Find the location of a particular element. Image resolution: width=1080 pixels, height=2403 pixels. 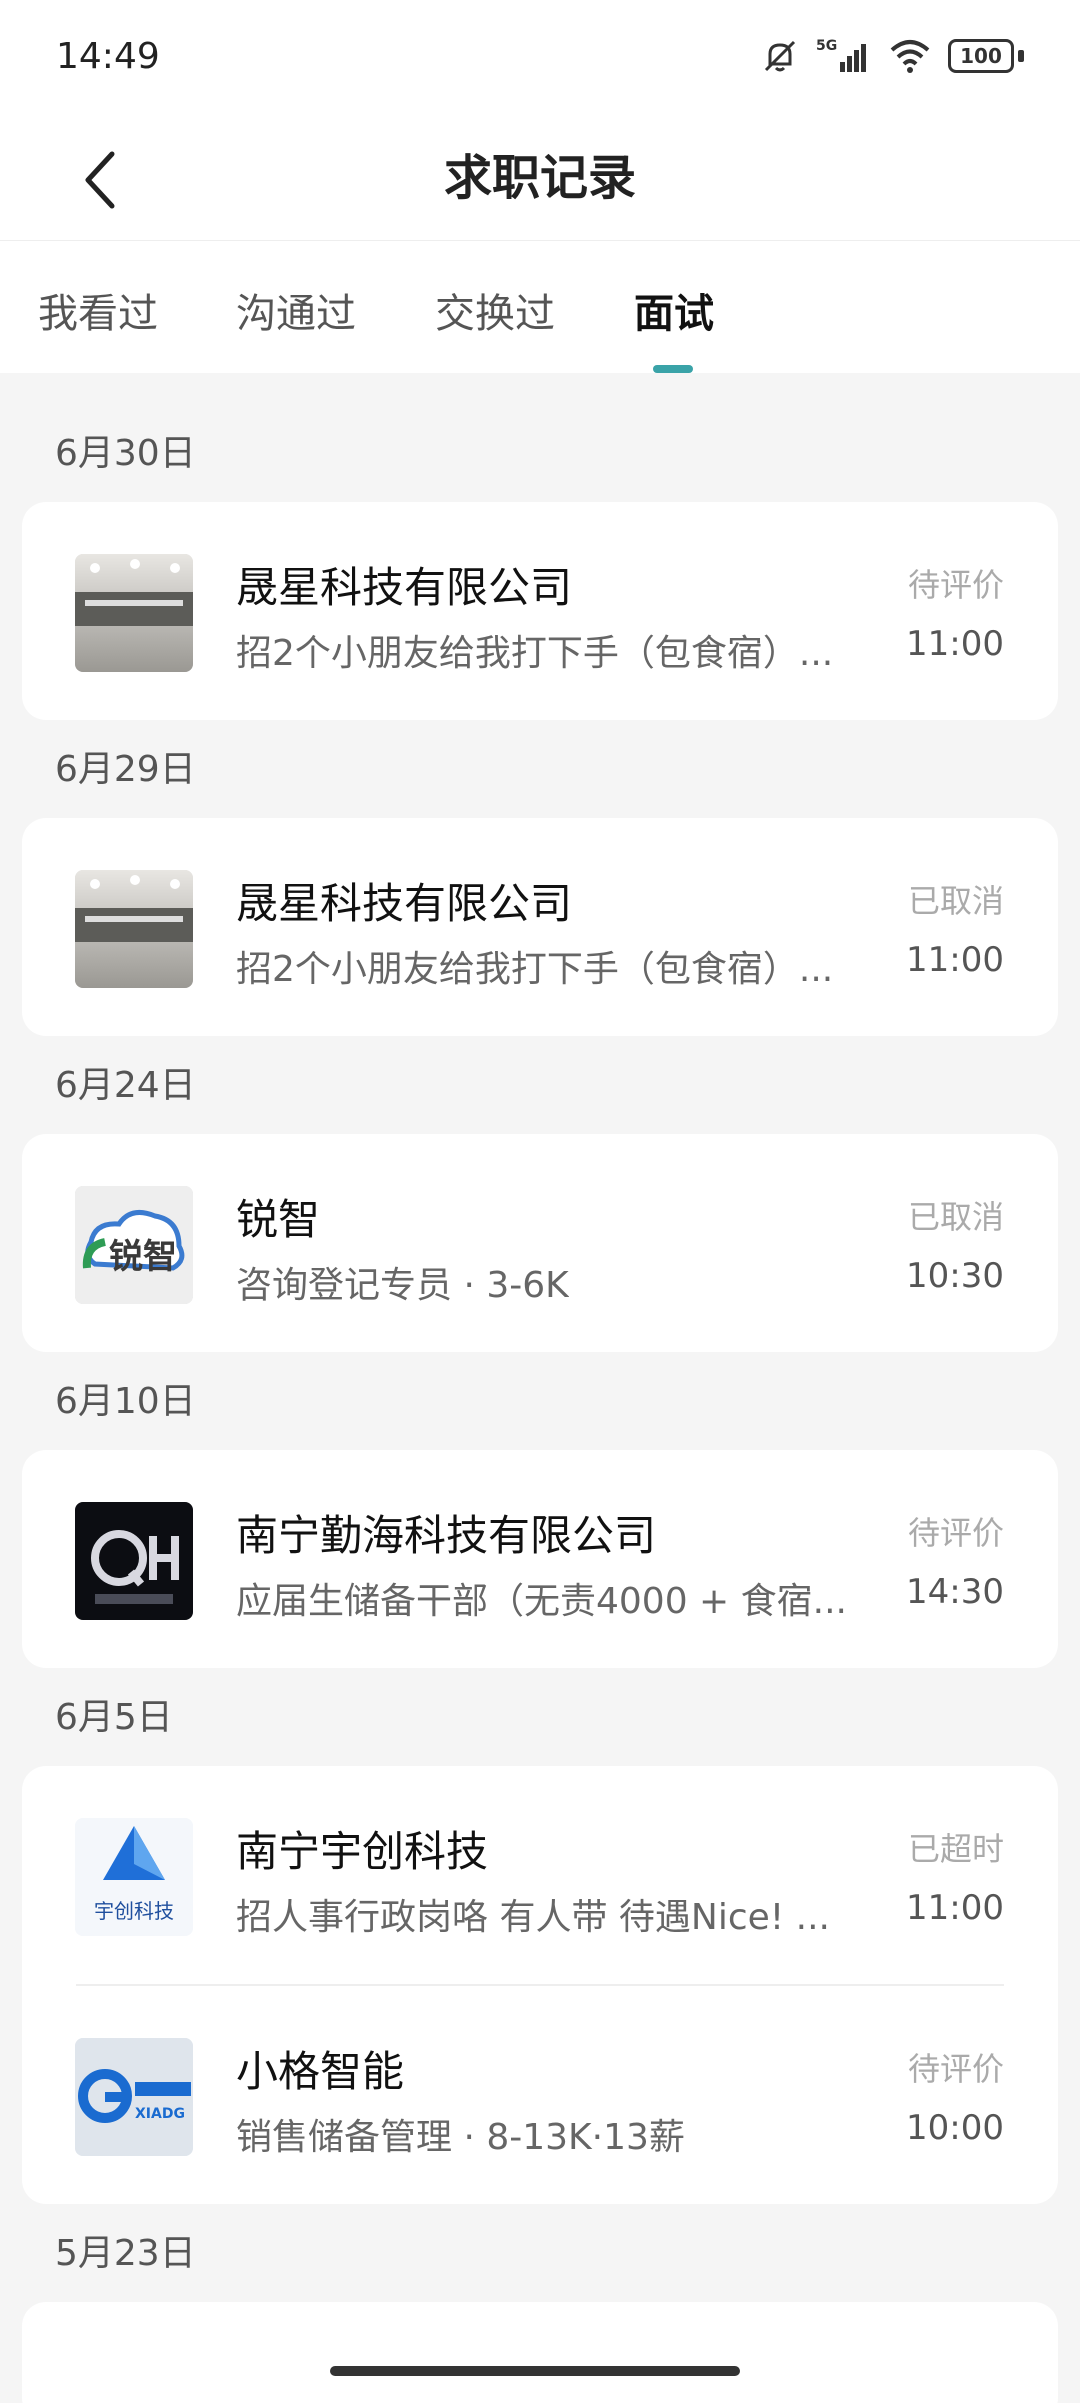

date-header: 6月29日 is located at coordinates (125, 769).